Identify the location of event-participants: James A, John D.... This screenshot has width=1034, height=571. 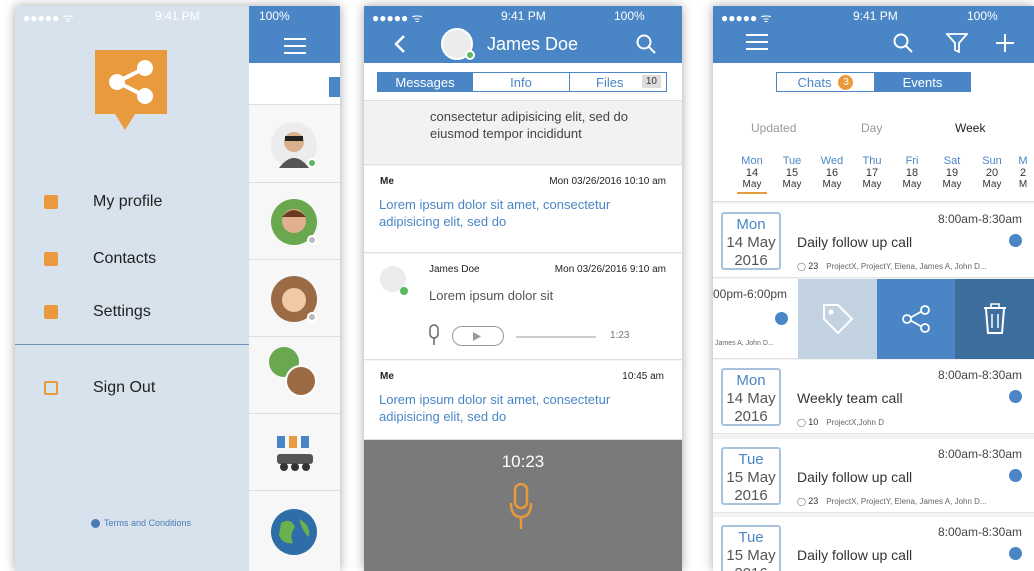
(744, 343).